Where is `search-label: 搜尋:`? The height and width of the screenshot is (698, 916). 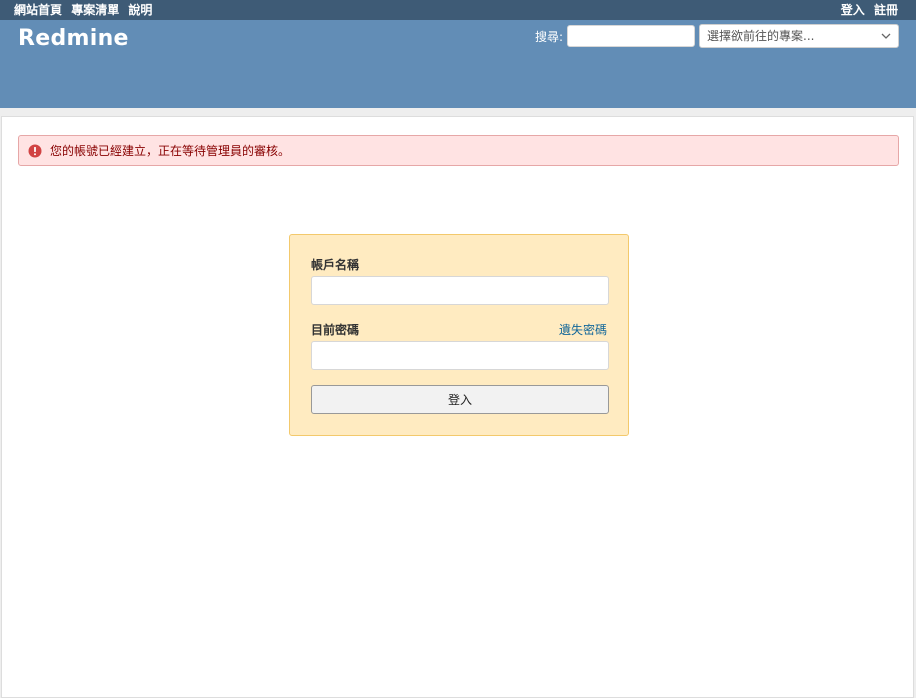
search-label: 搜尋: is located at coordinates (549, 36).